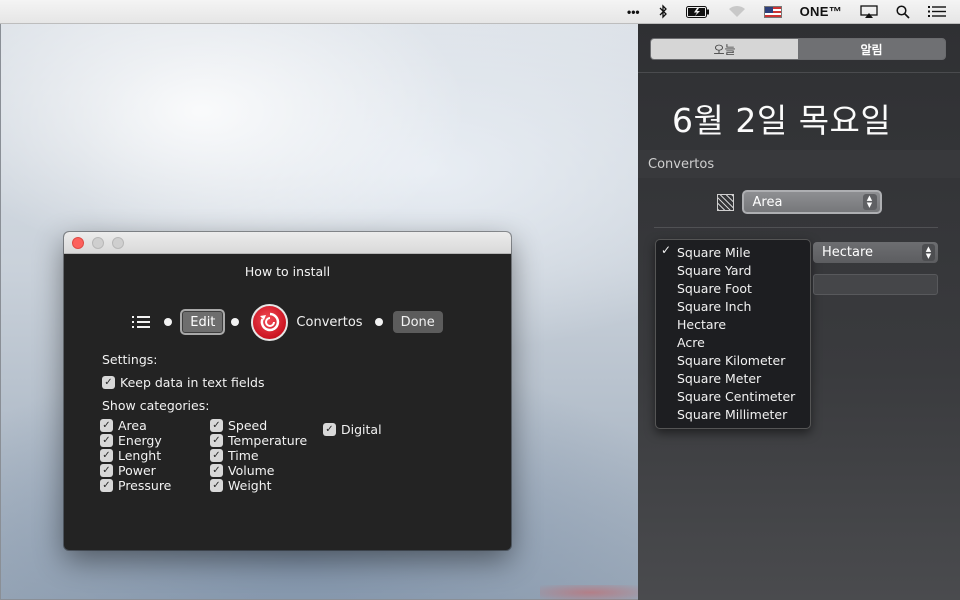  I want to click on widget-title: Convertos, so click(681, 164).